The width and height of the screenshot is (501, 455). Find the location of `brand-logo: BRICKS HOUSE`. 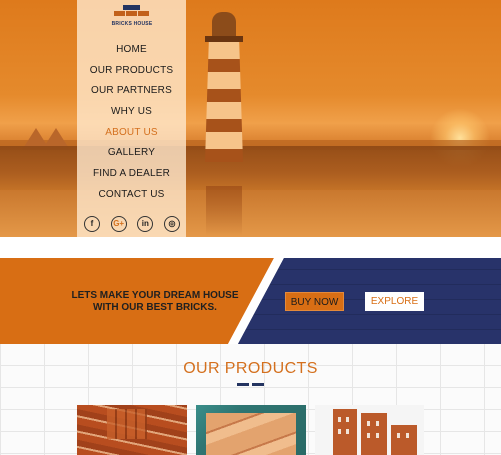

brand-logo: BRICKS HOUSE is located at coordinates (132, 17).